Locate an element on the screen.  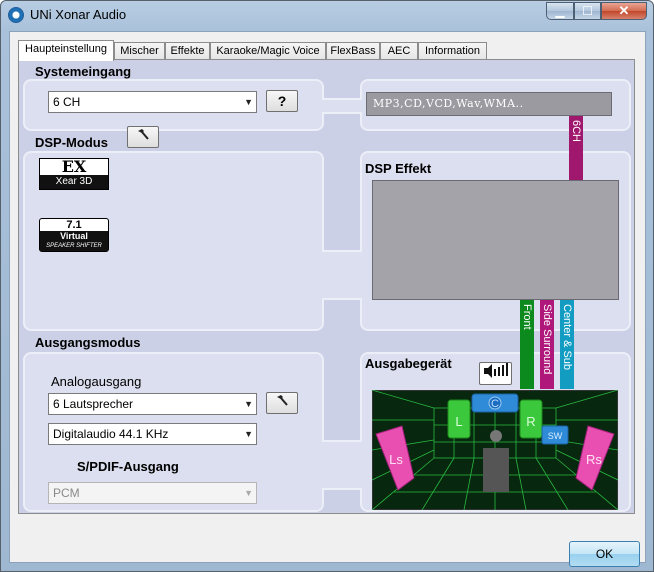
tab-haupteinstellung: Haupteinstellung is located at coordinates (66, 50).